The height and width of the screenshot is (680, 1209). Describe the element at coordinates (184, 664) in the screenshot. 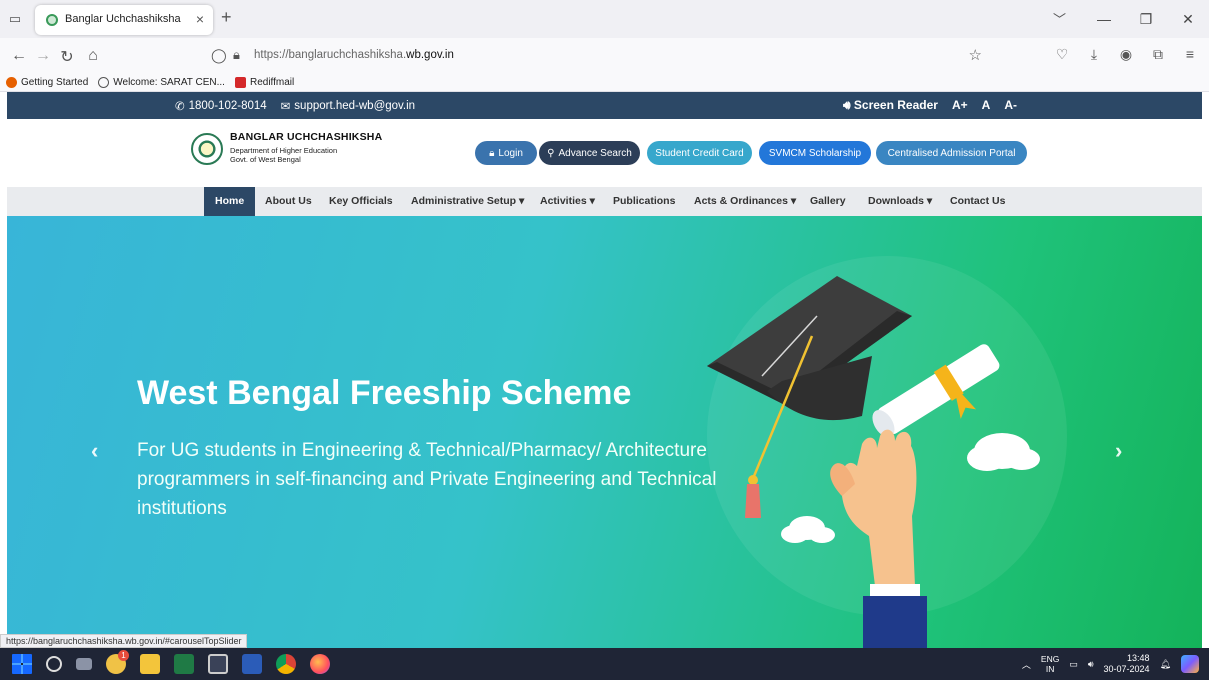

I see `excel-icon` at that location.